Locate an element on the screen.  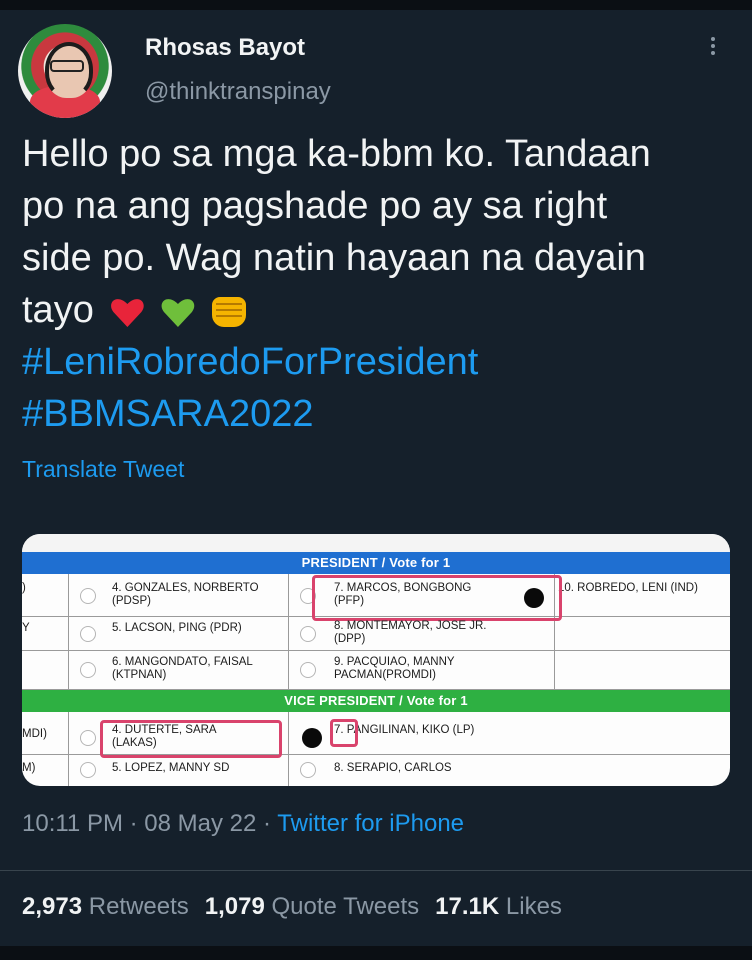
green-heart-icon is located at coordinates (178, 312).